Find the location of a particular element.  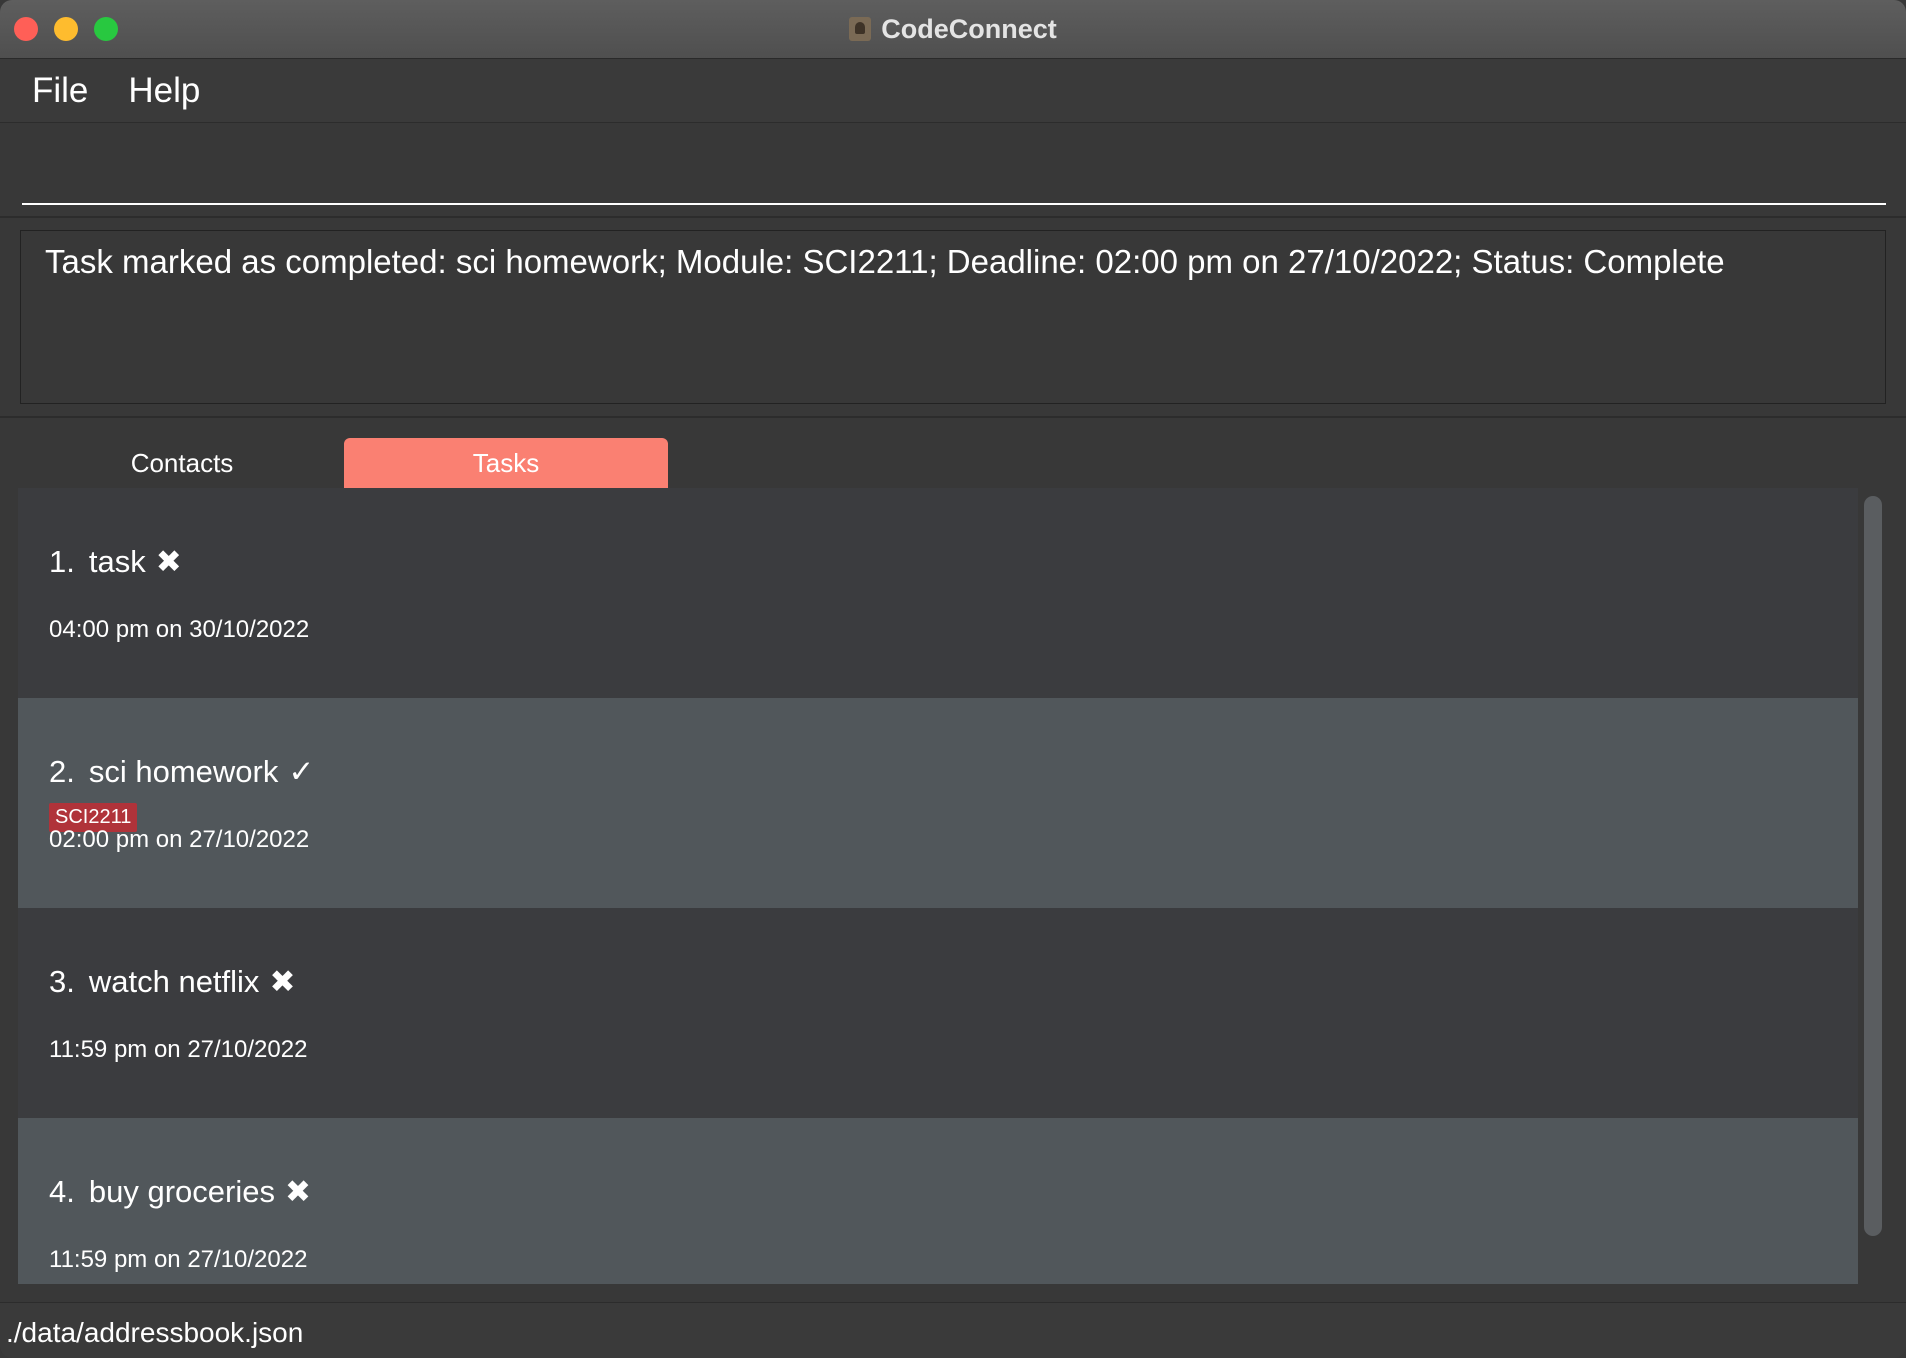

task-name: sci homework is located at coordinates (183, 771).